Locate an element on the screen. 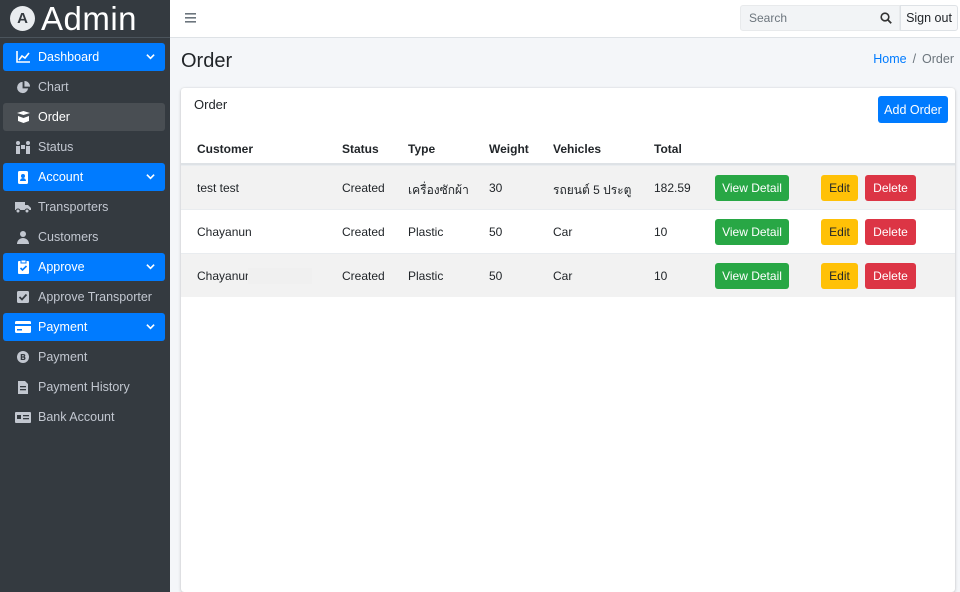  breadcrumb: Home / Order is located at coordinates (913, 59).